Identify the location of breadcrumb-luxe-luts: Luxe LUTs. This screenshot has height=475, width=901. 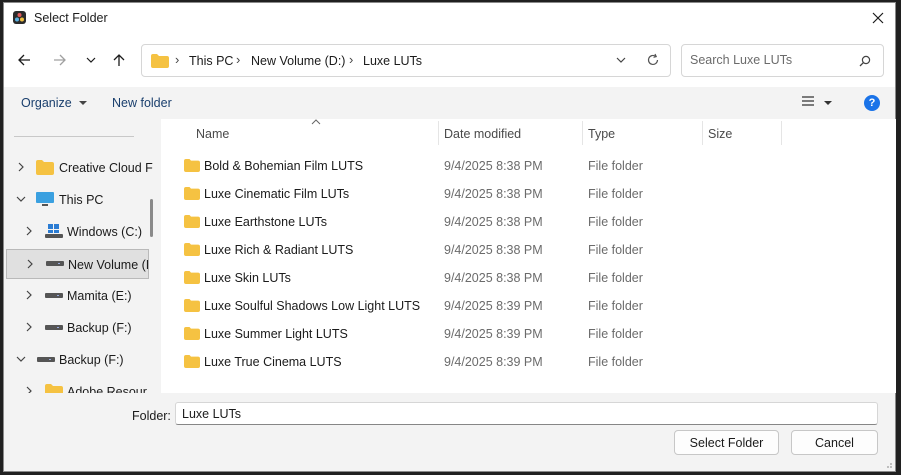
(392, 61).